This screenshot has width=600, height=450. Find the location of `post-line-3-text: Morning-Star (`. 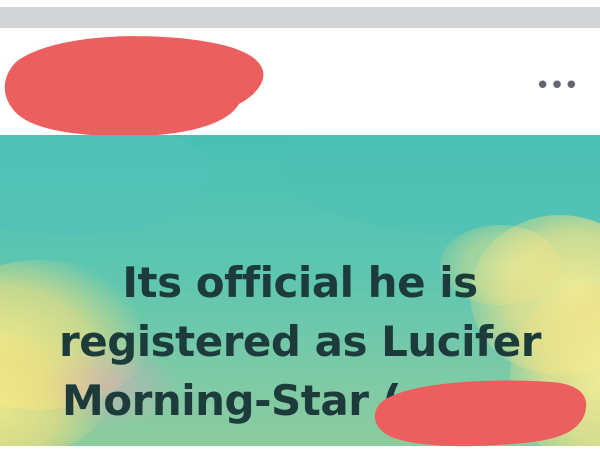

post-line-3-text: Morning-Star ( is located at coordinates (232, 400).